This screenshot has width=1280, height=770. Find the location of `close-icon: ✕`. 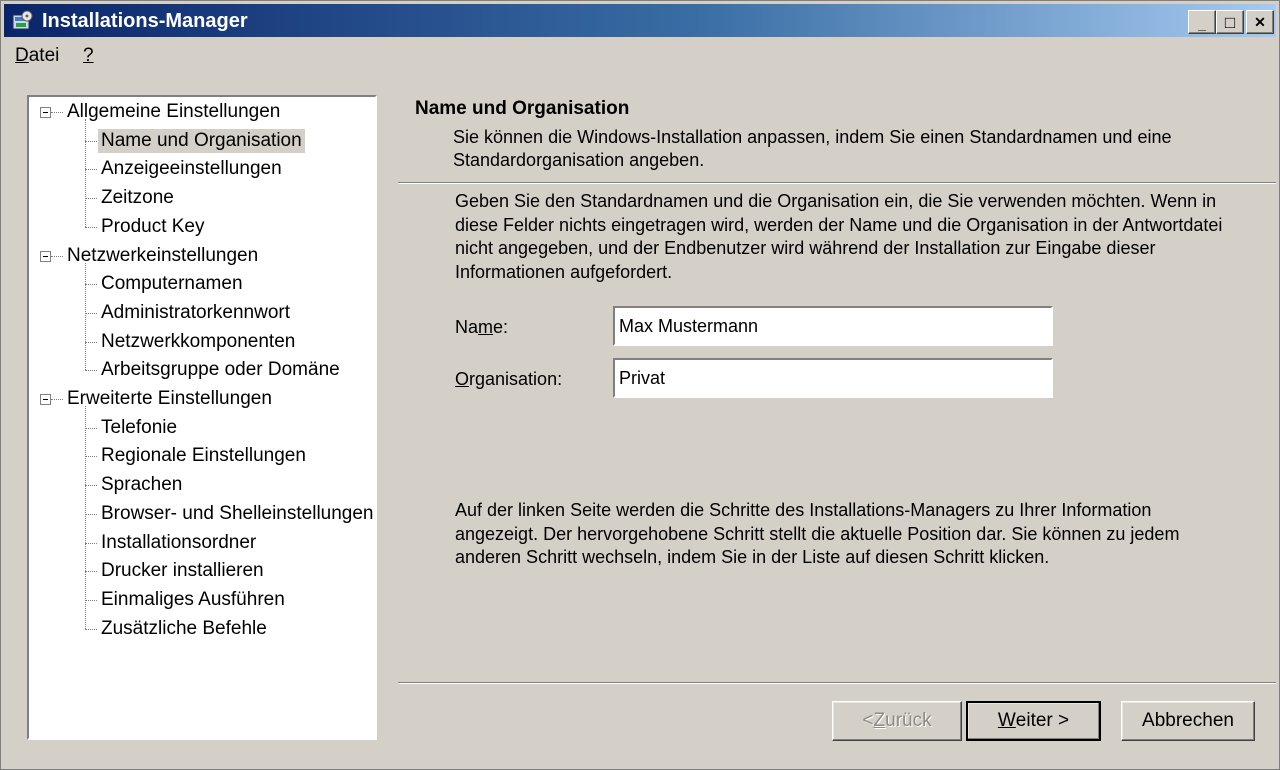

close-icon: ✕ is located at coordinates (1260, 22).